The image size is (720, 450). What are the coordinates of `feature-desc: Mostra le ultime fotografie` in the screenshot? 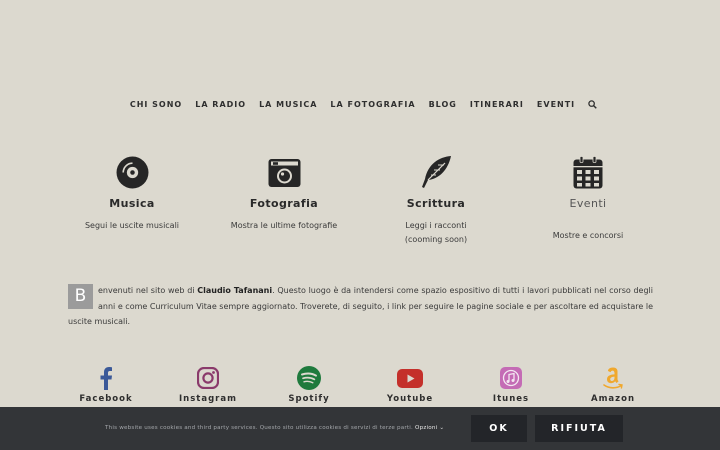 It's located at (284, 225).